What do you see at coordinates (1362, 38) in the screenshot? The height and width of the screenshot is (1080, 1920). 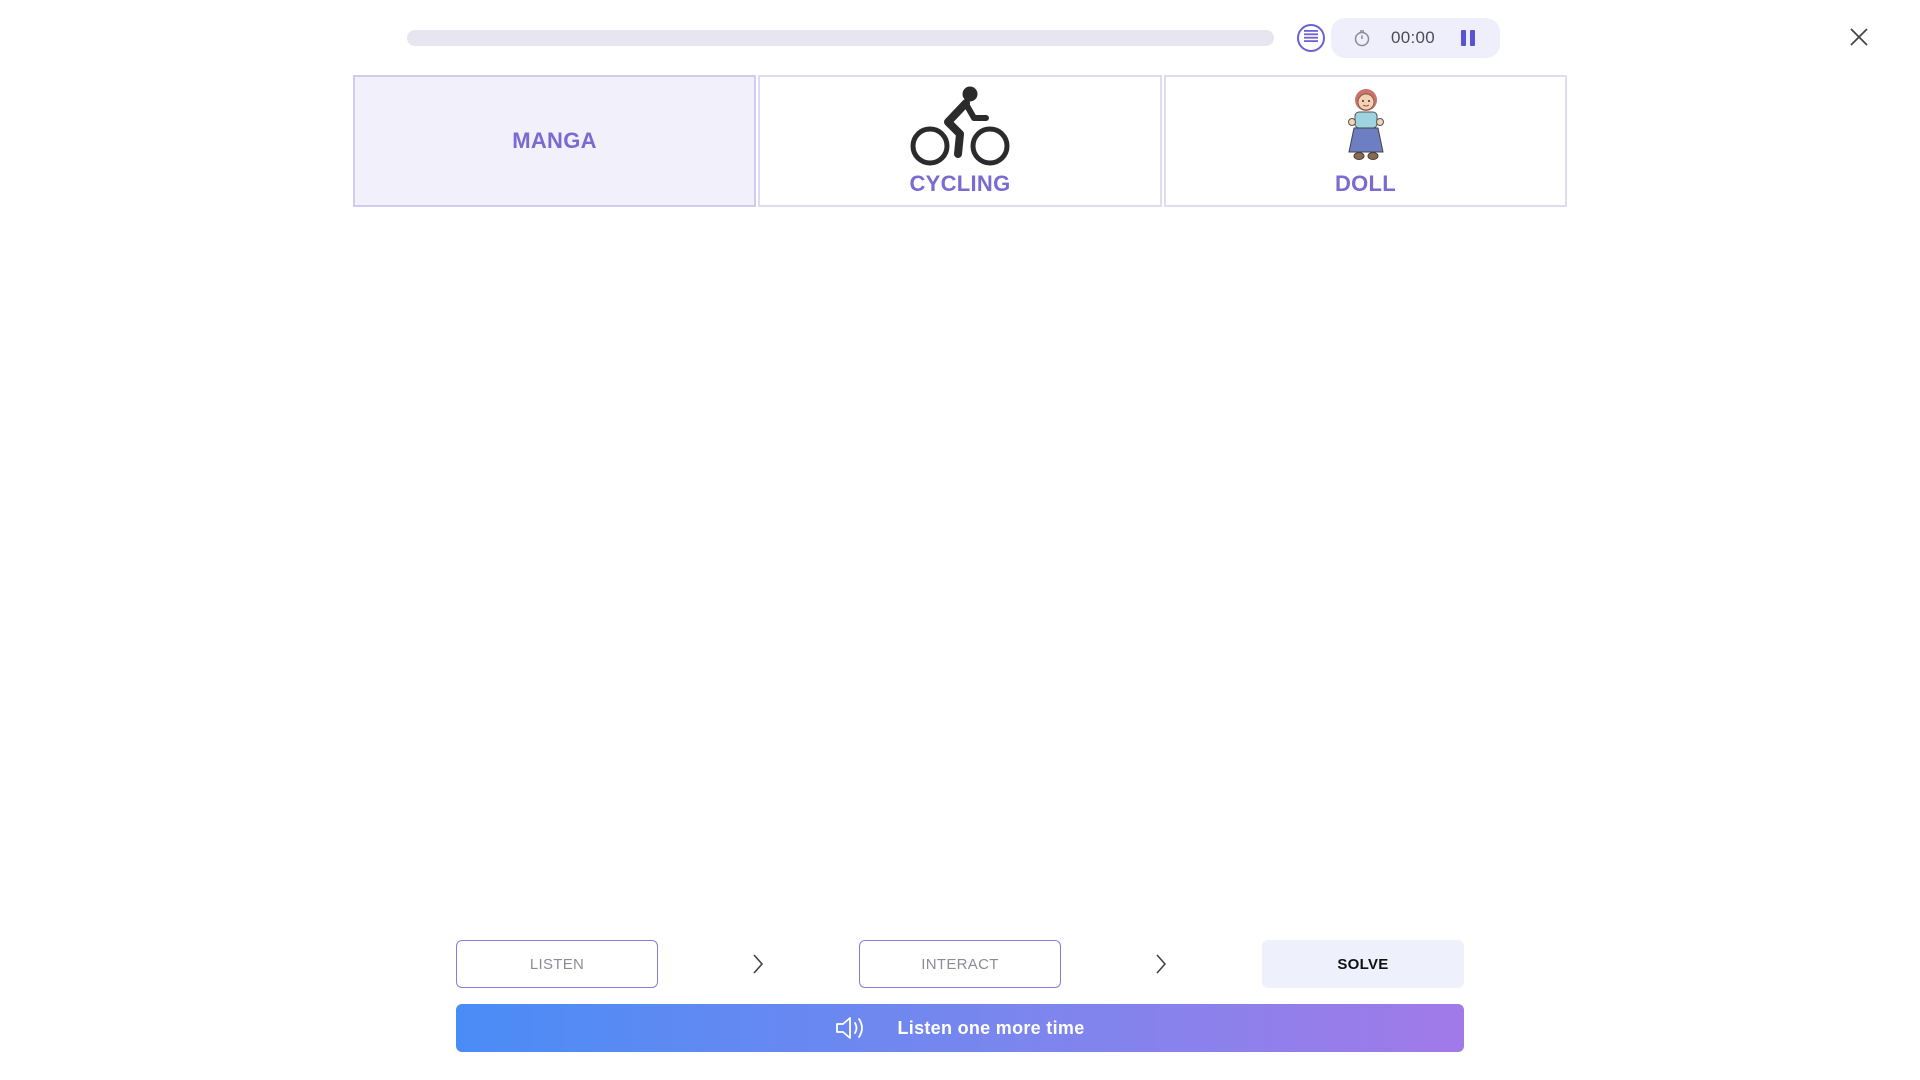 I see `clock-icon` at bounding box center [1362, 38].